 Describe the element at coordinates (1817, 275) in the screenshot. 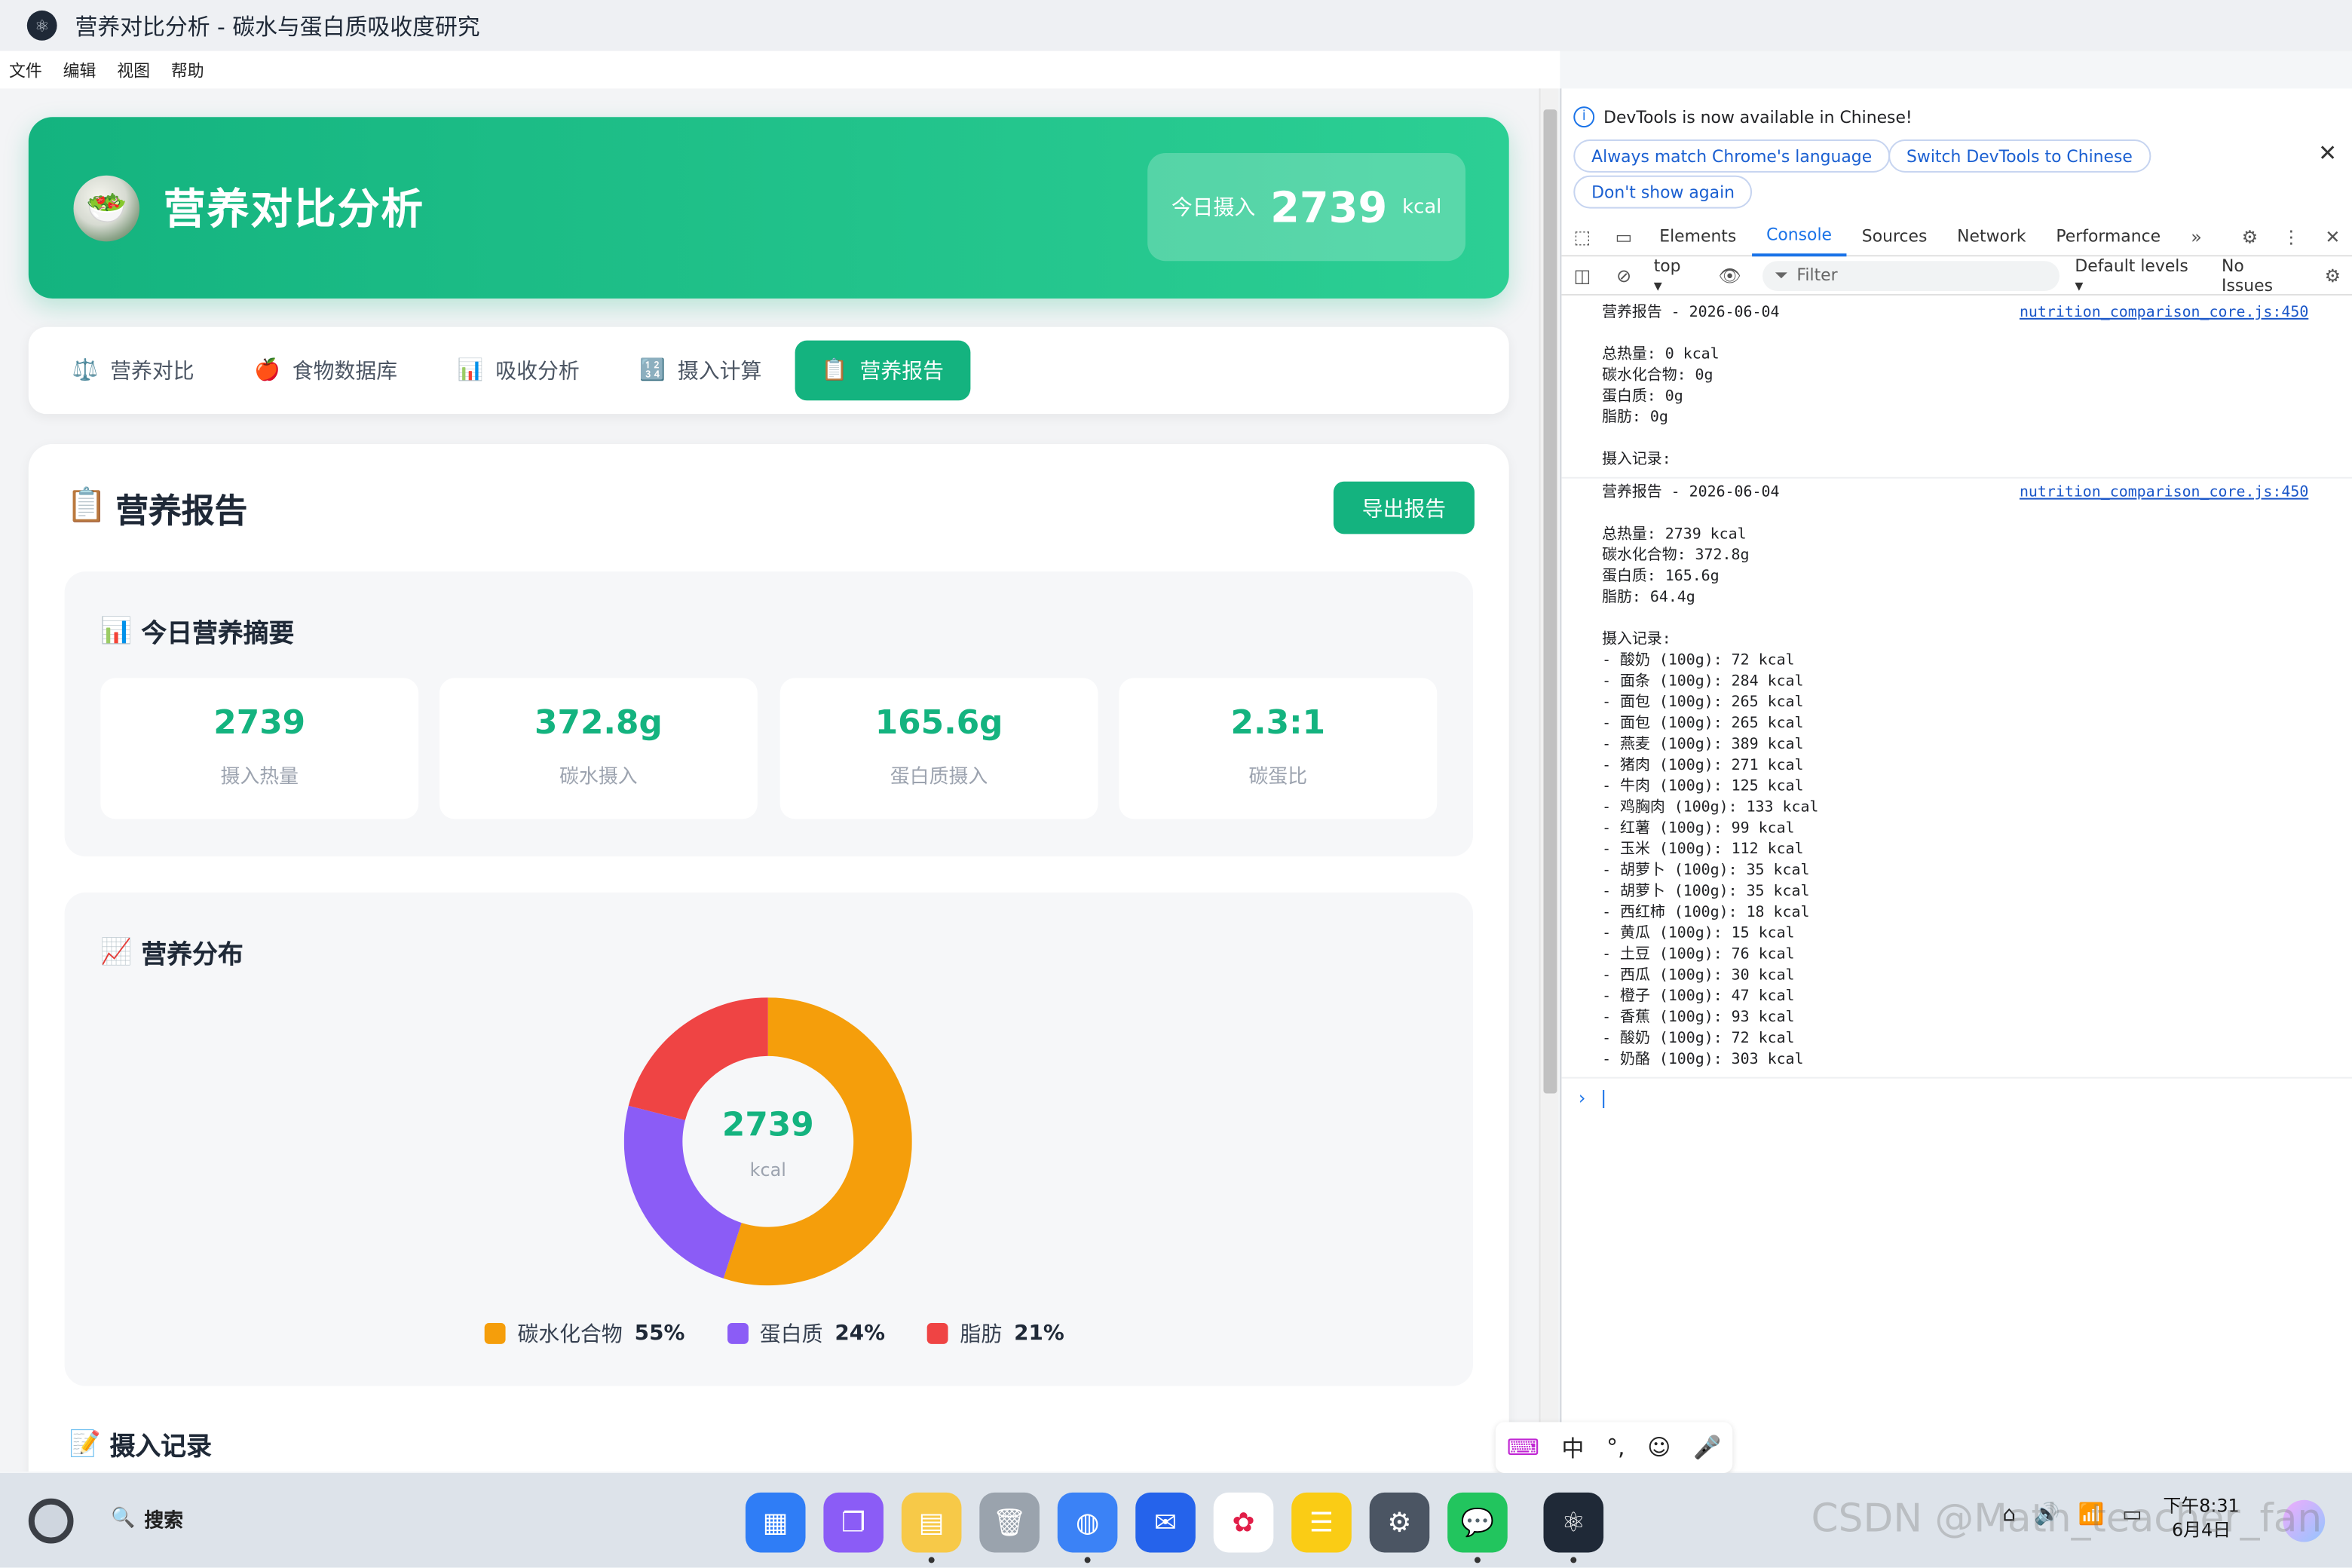

I see `filter-placeholder: Filter` at that location.